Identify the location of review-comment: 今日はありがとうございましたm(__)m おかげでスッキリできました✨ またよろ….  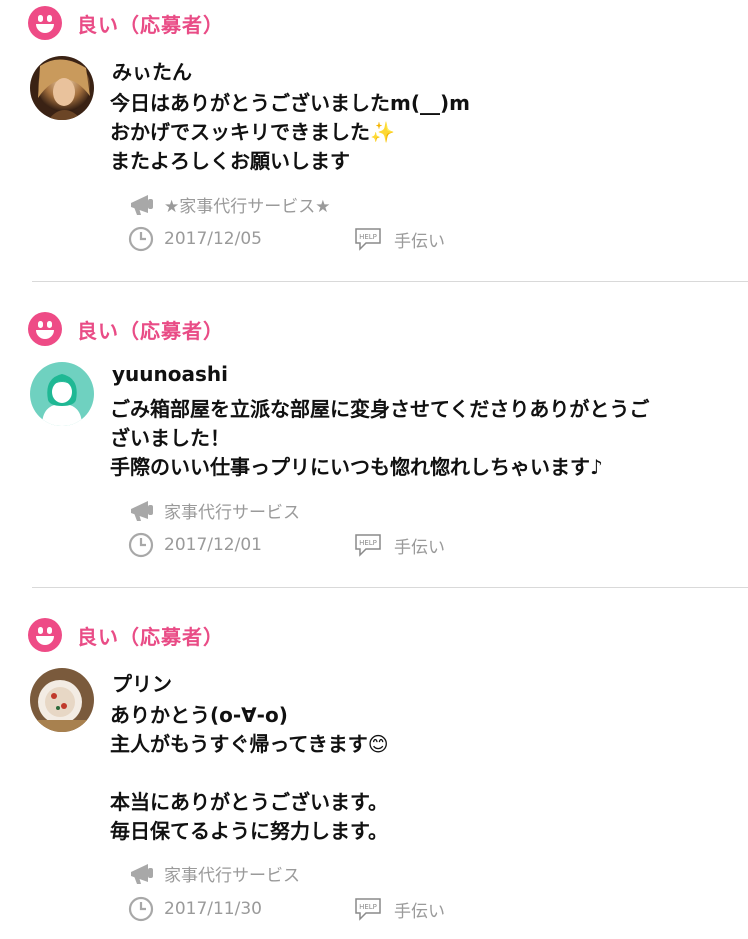
(290, 132).